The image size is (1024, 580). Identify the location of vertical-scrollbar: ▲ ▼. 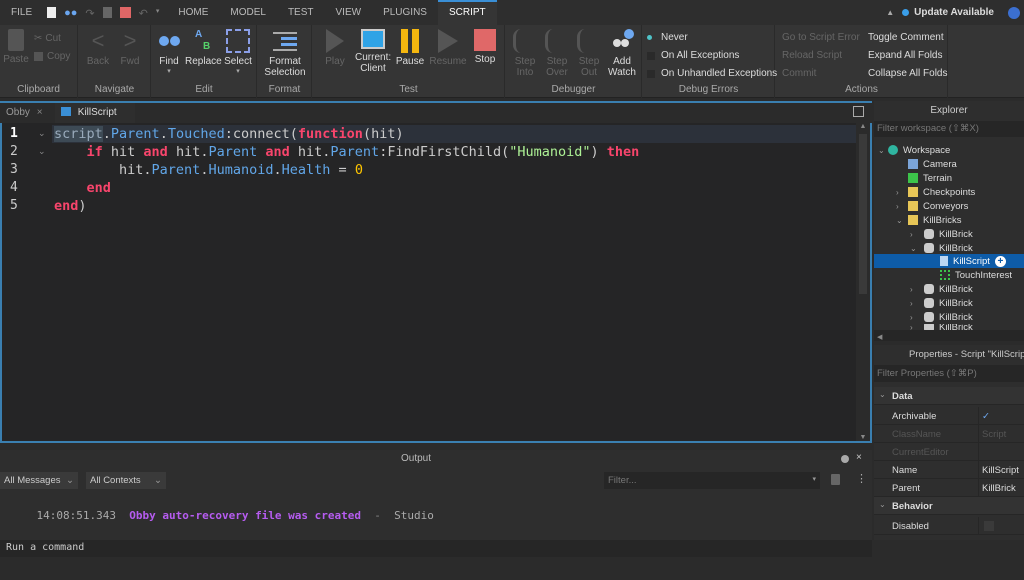
(863, 282).